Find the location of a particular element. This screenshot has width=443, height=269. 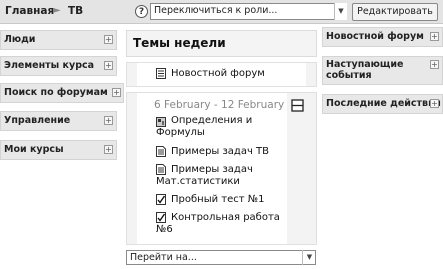

breadcrumb-home-link: Главная is located at coordinates (29, 11).